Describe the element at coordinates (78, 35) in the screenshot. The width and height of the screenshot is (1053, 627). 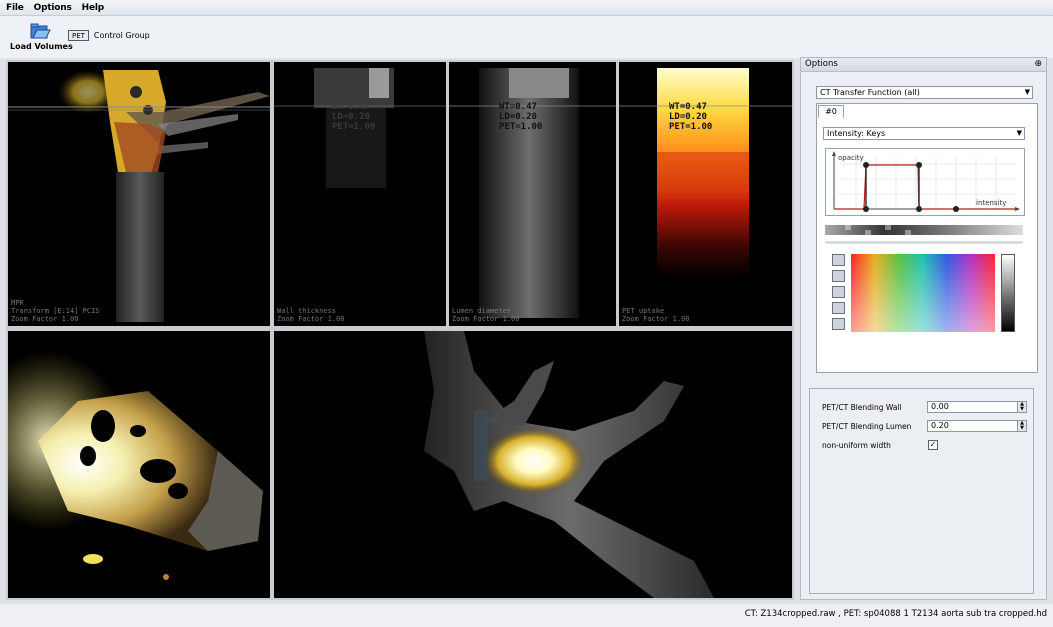
I see `pet-badge: PET` at that location.